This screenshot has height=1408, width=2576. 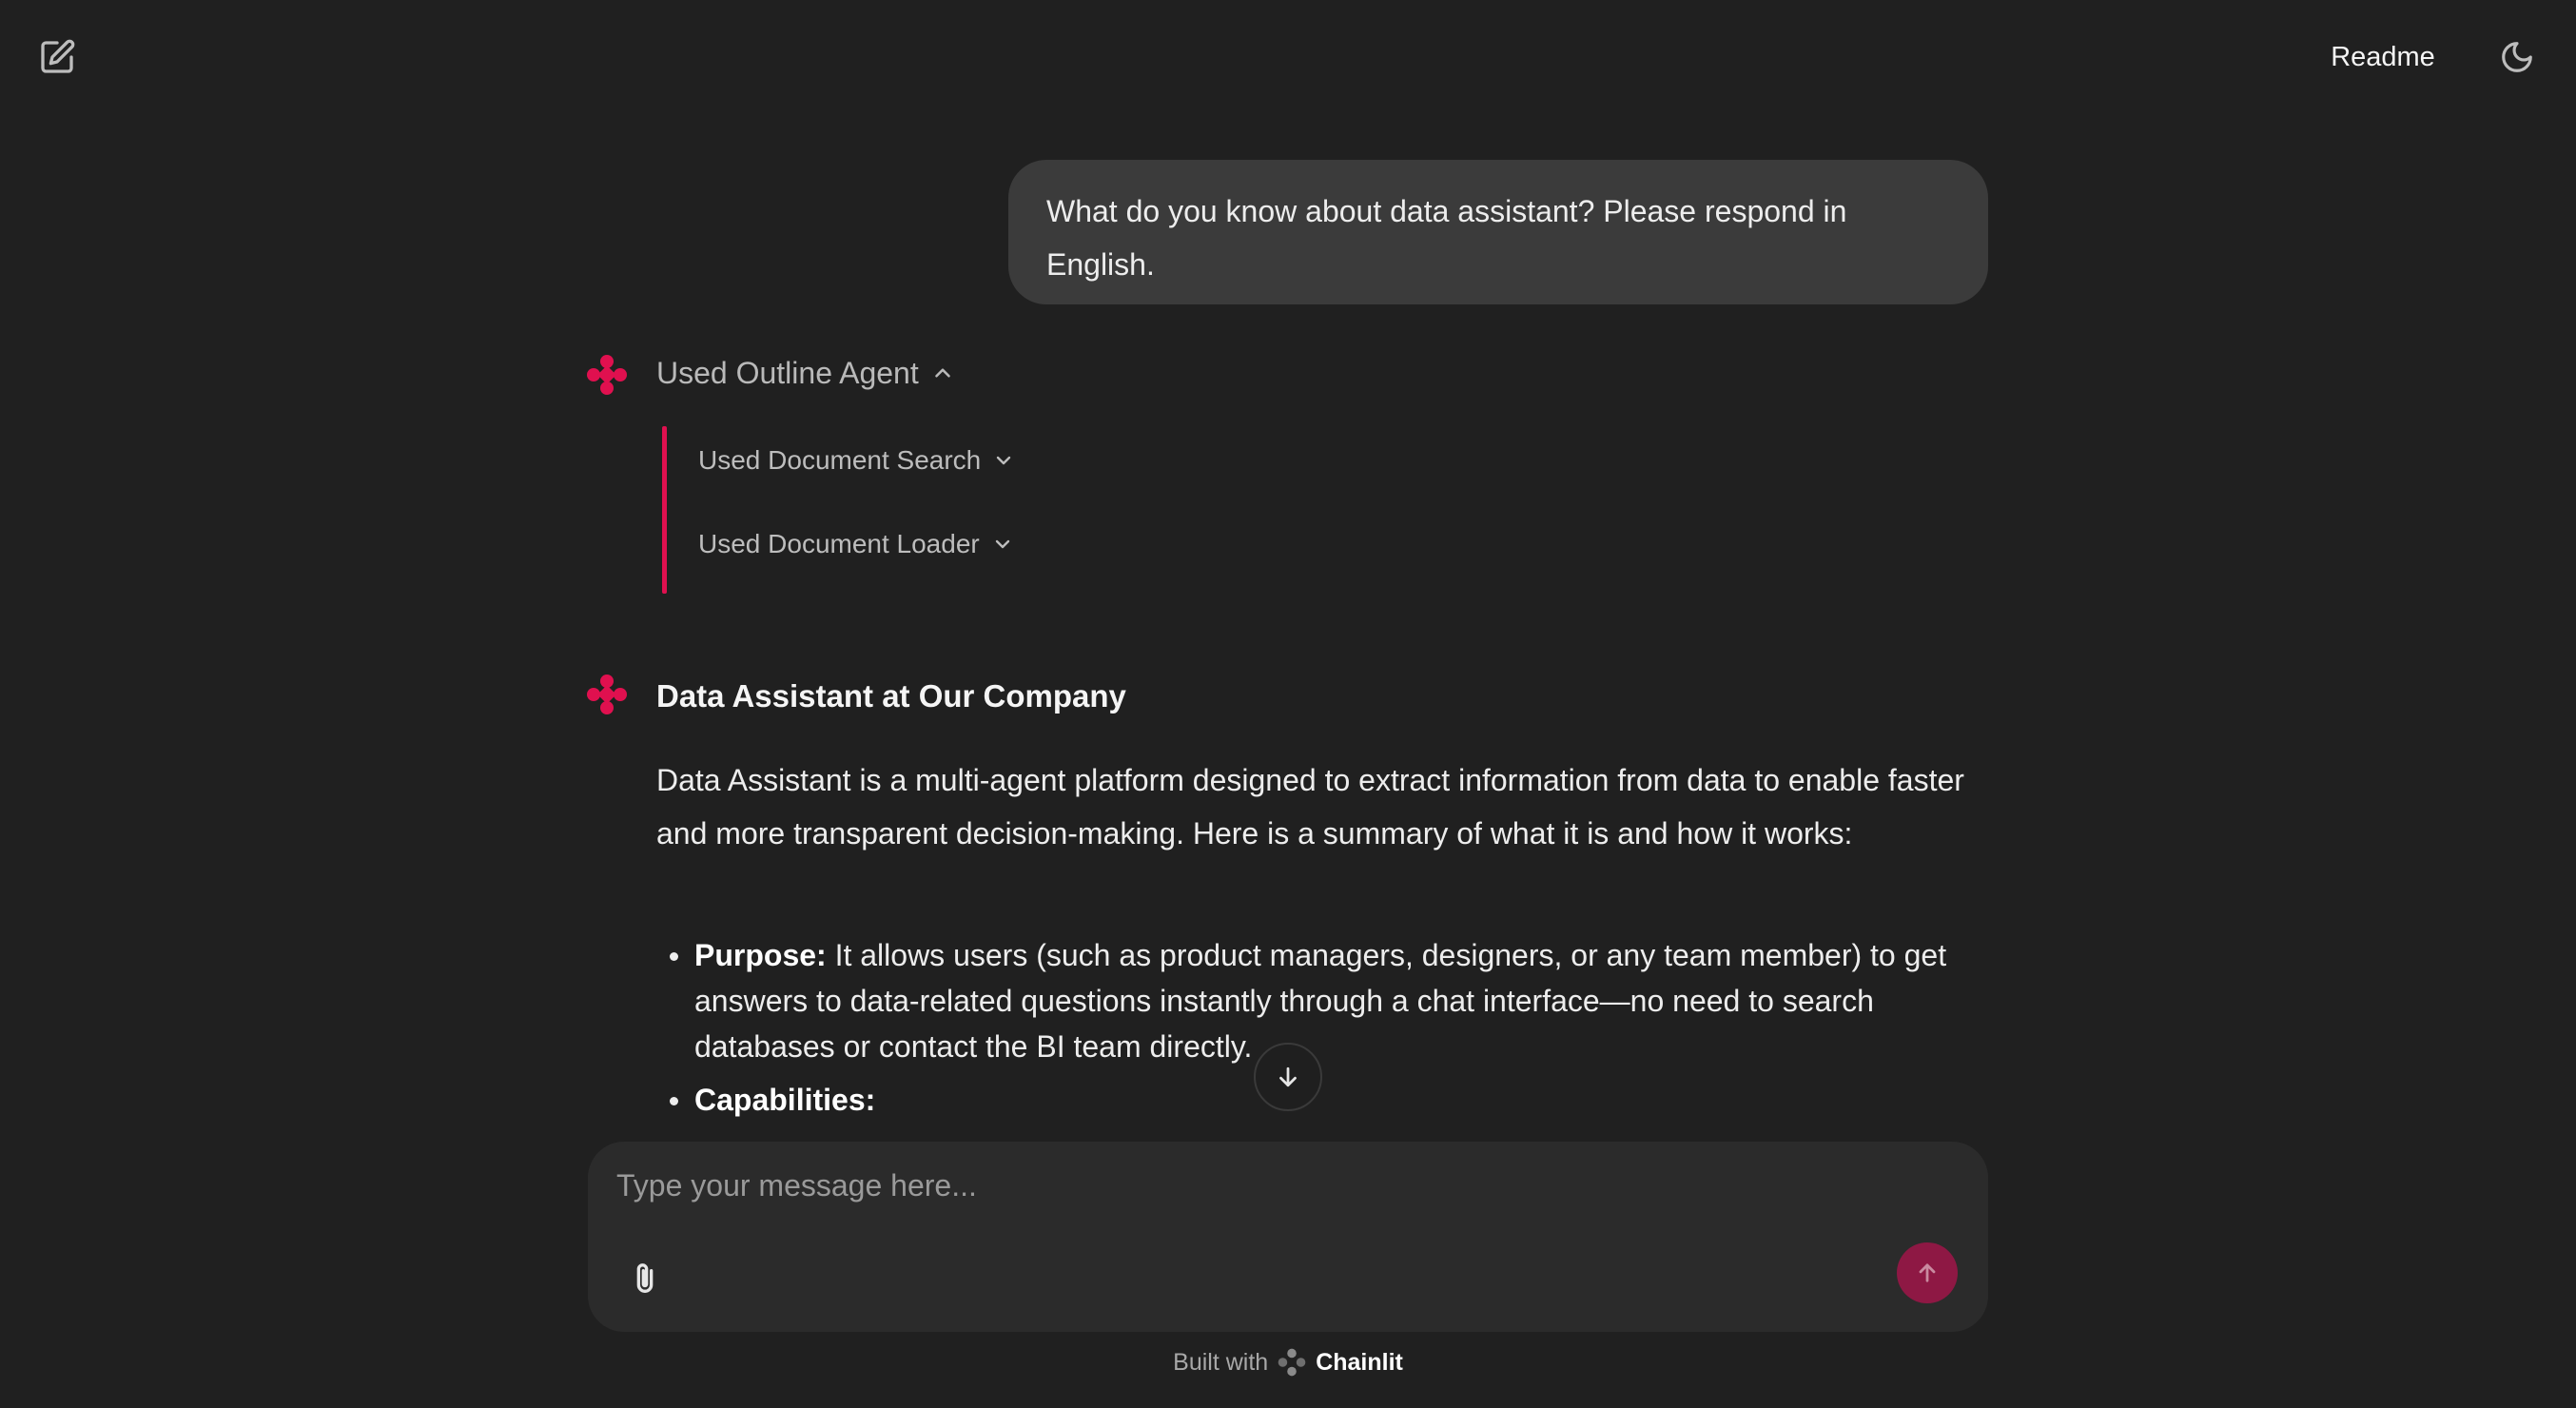 What do you see at coordinates (2383, 57) in the screenshot?
I see `readme-button: Readme` at bounding box center [2383, 57].